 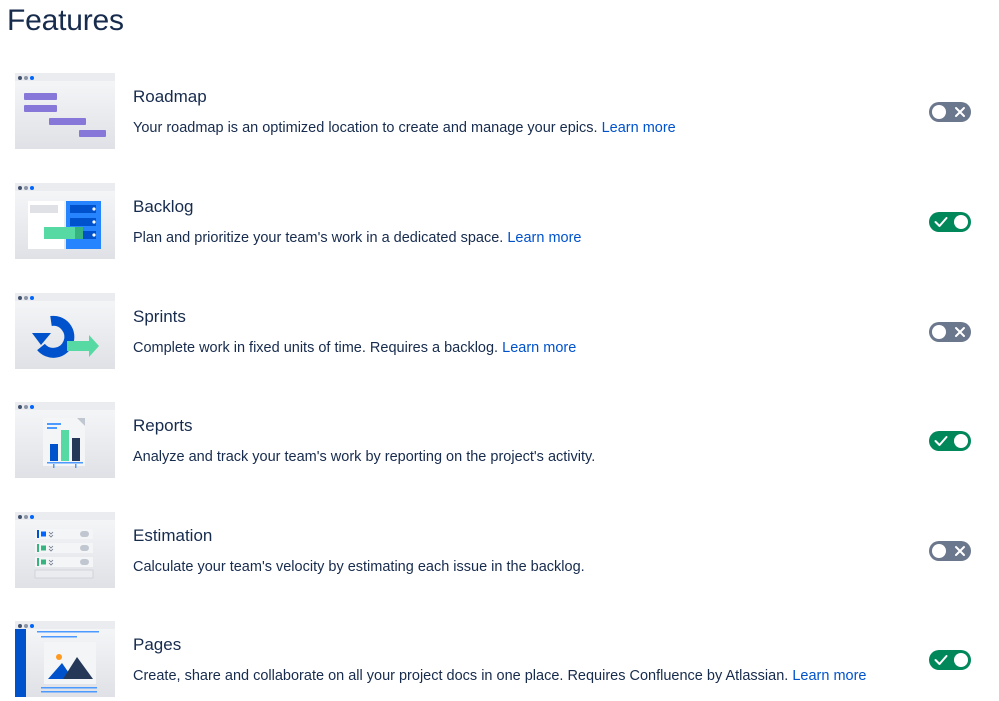 What do you see at coordinates (163, 425) in the screenshot?
I see `feature-title: Reports` at bounding box center [163, 425].